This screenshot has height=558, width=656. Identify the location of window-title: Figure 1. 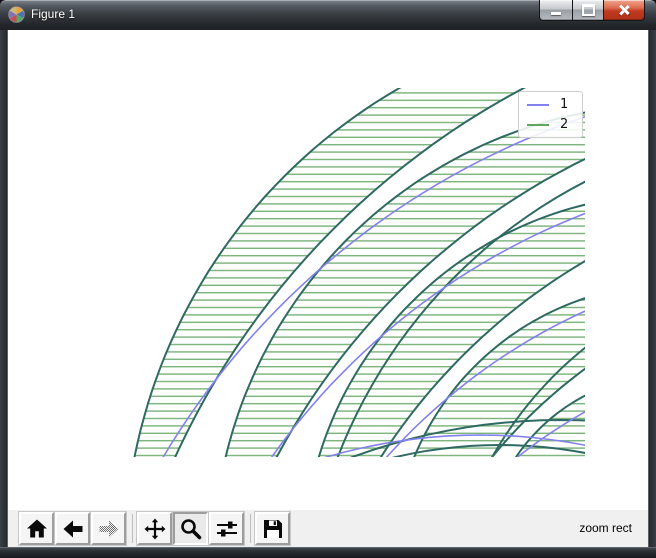
(53, 14).